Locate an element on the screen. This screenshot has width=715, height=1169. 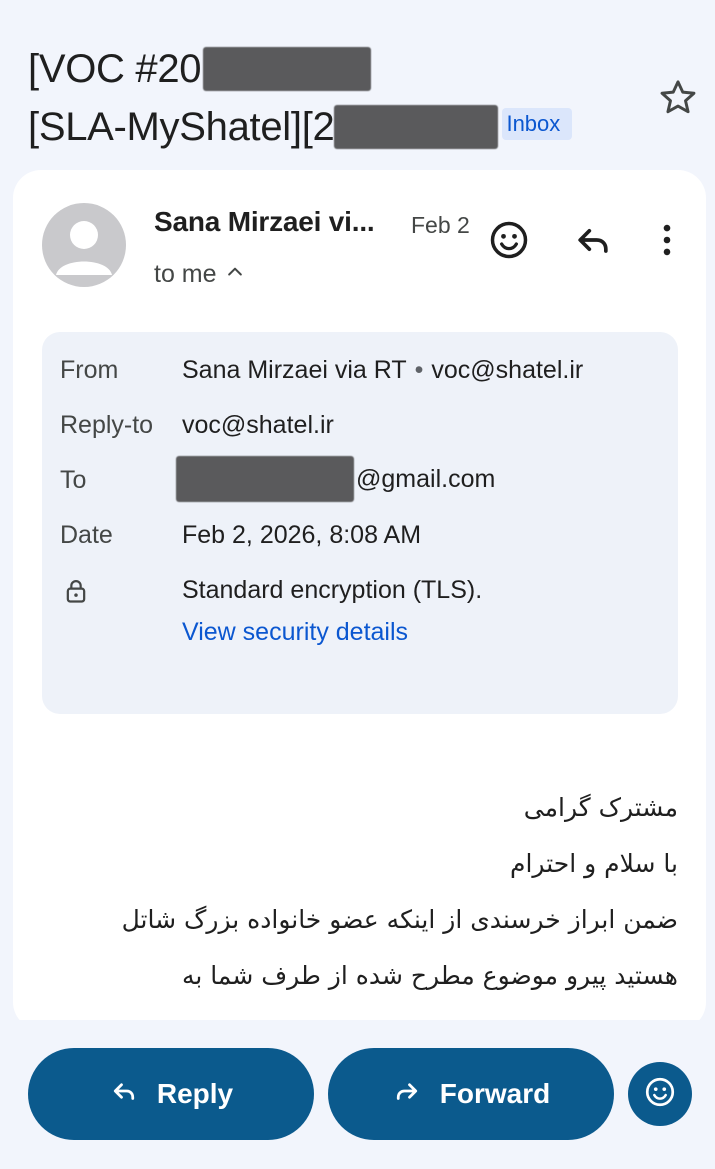
from-email: voc@shatel.ir is located at coordinates (507, 370).